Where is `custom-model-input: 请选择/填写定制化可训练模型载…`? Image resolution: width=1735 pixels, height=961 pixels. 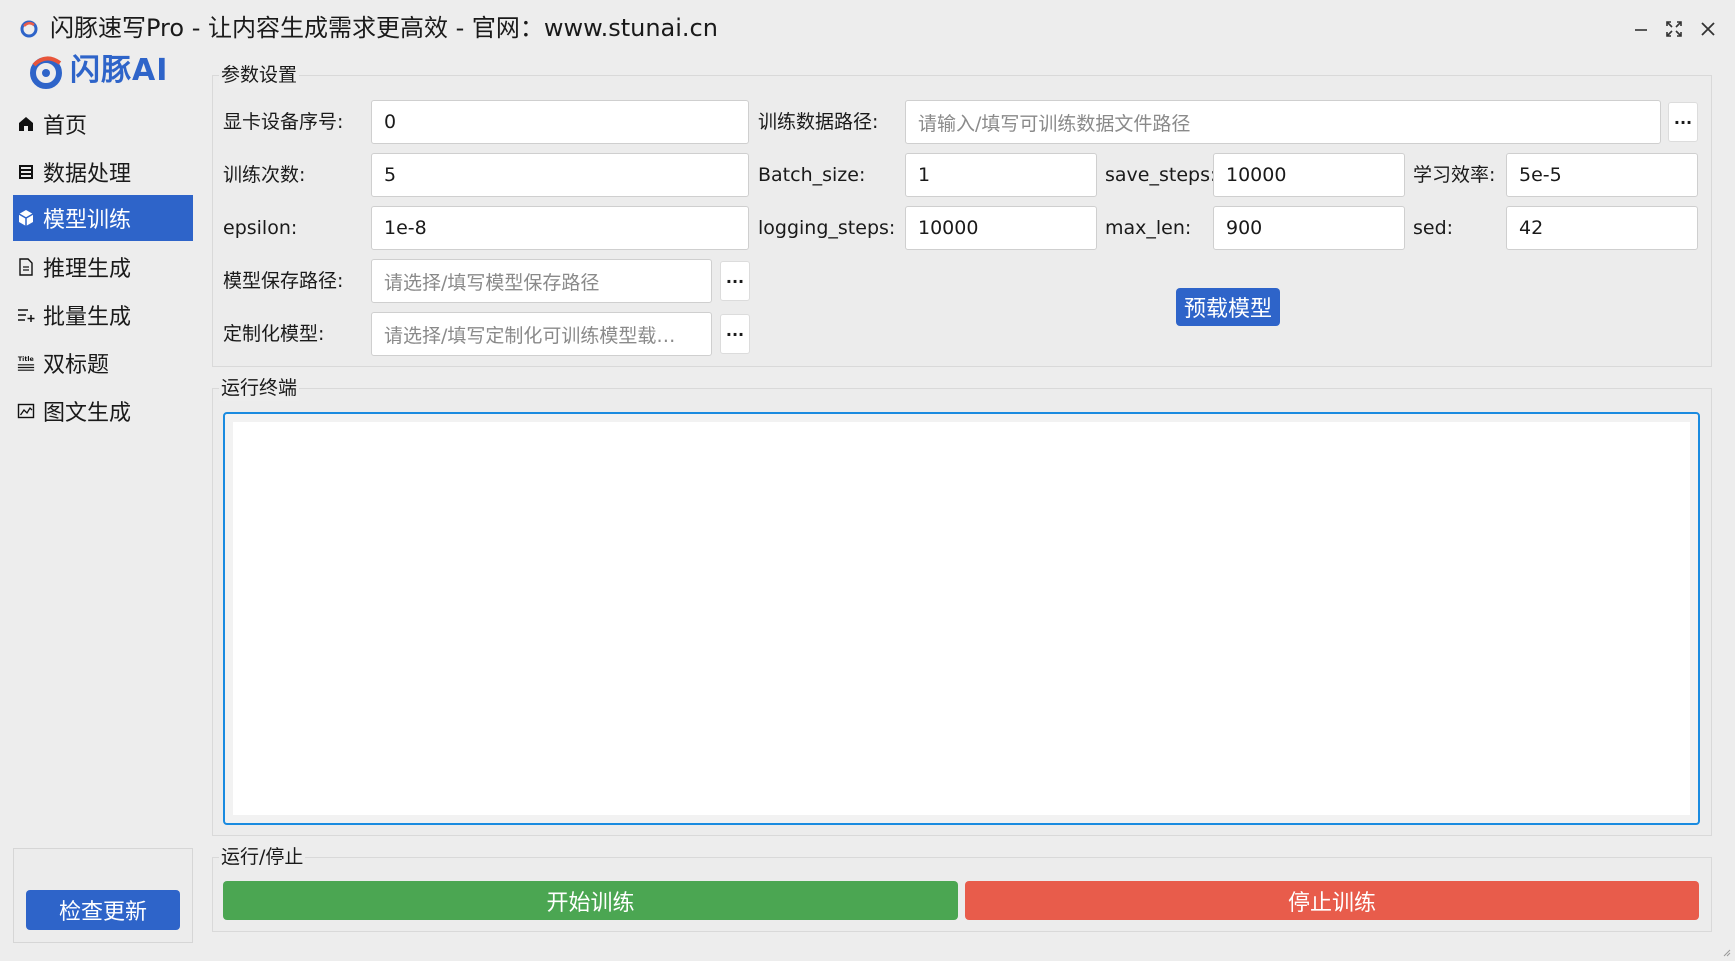 custom-model-input: 请选择/填写定制化可训练模型载… is located at coordinates (541, 334).